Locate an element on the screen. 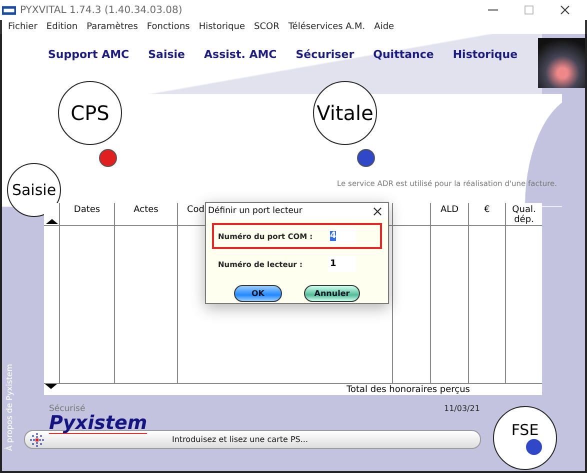  nav-tab: Historique is located at coordinates (485, 54).